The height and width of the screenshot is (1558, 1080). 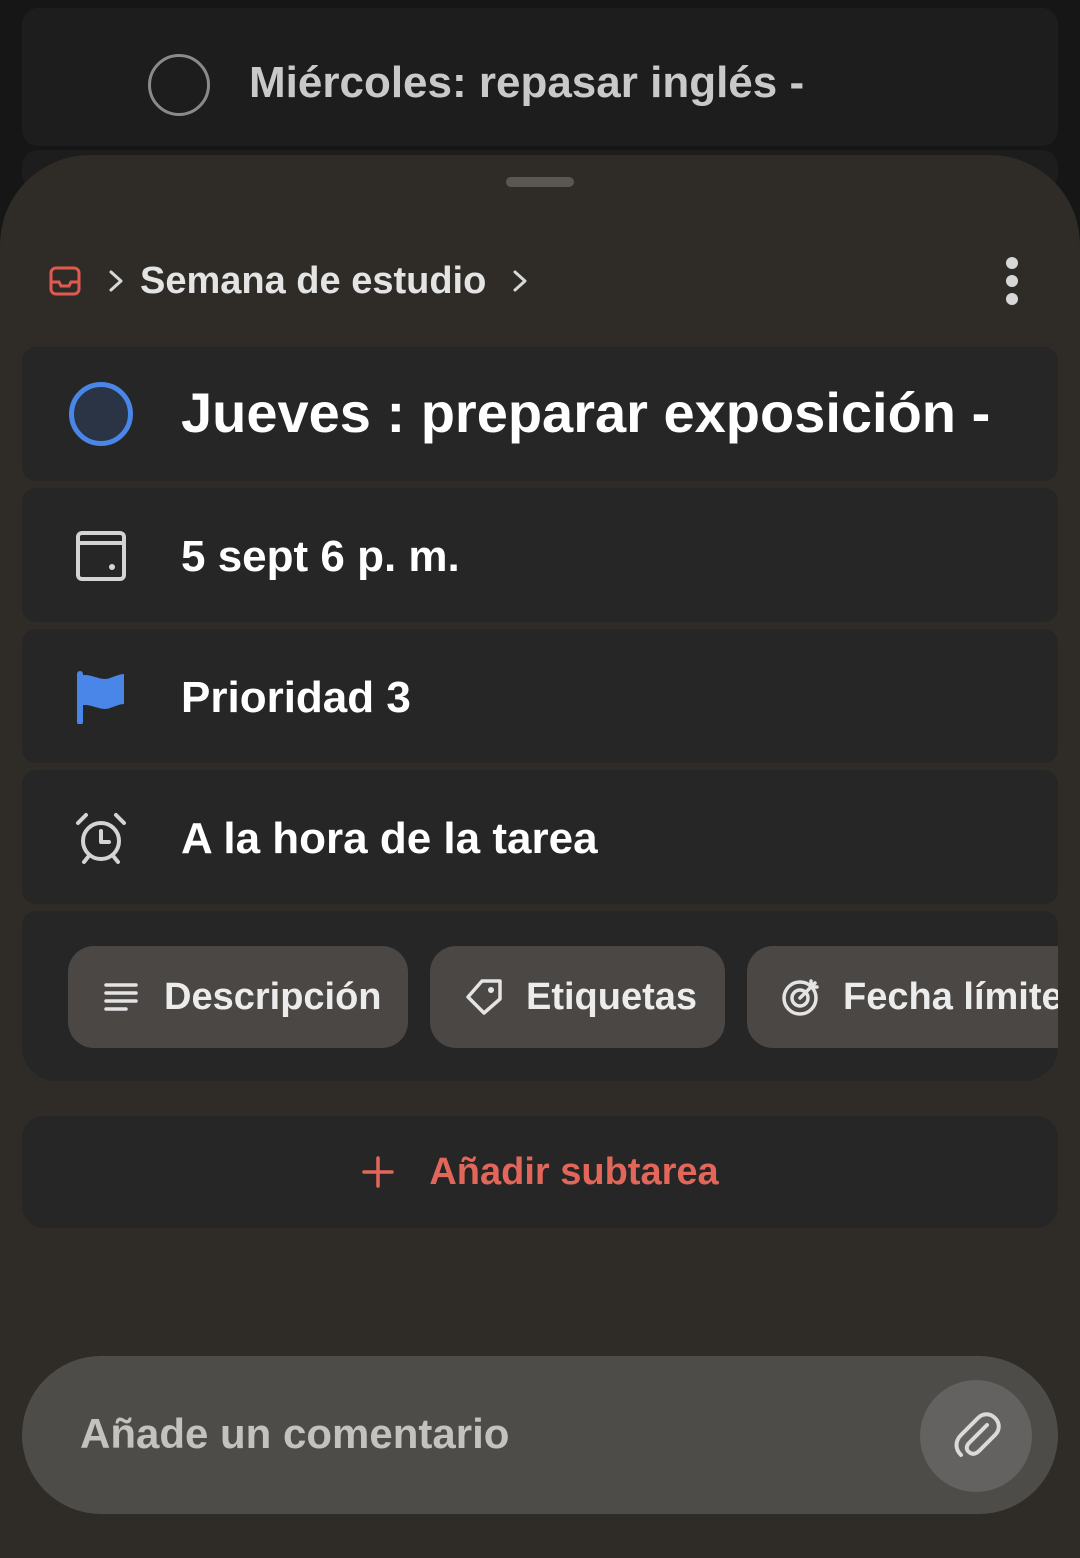 I want to click on background-task-item: Miércoles: repasar inglés -, so click(x=540, y=77).